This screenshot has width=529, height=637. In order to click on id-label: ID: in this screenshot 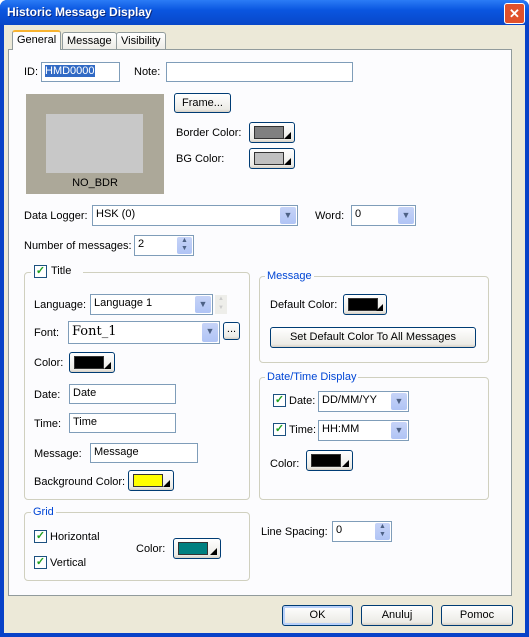, I will do `click(31, 72)`.